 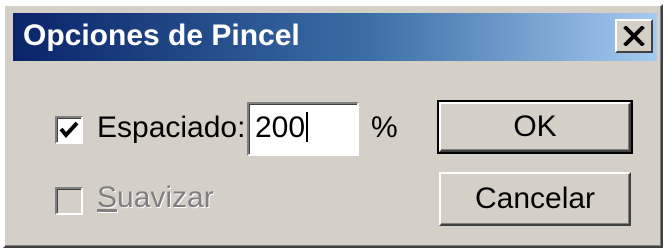 What do you see at coordinates (307, 127) in the screenshot?
I see `text-caret` at bounding box center [307, 127].